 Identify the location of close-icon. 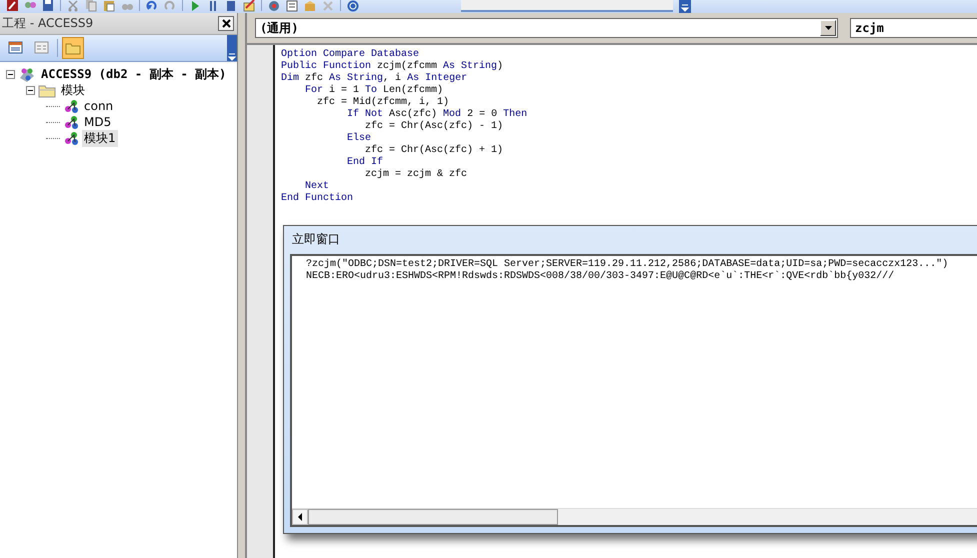
(226, 23).